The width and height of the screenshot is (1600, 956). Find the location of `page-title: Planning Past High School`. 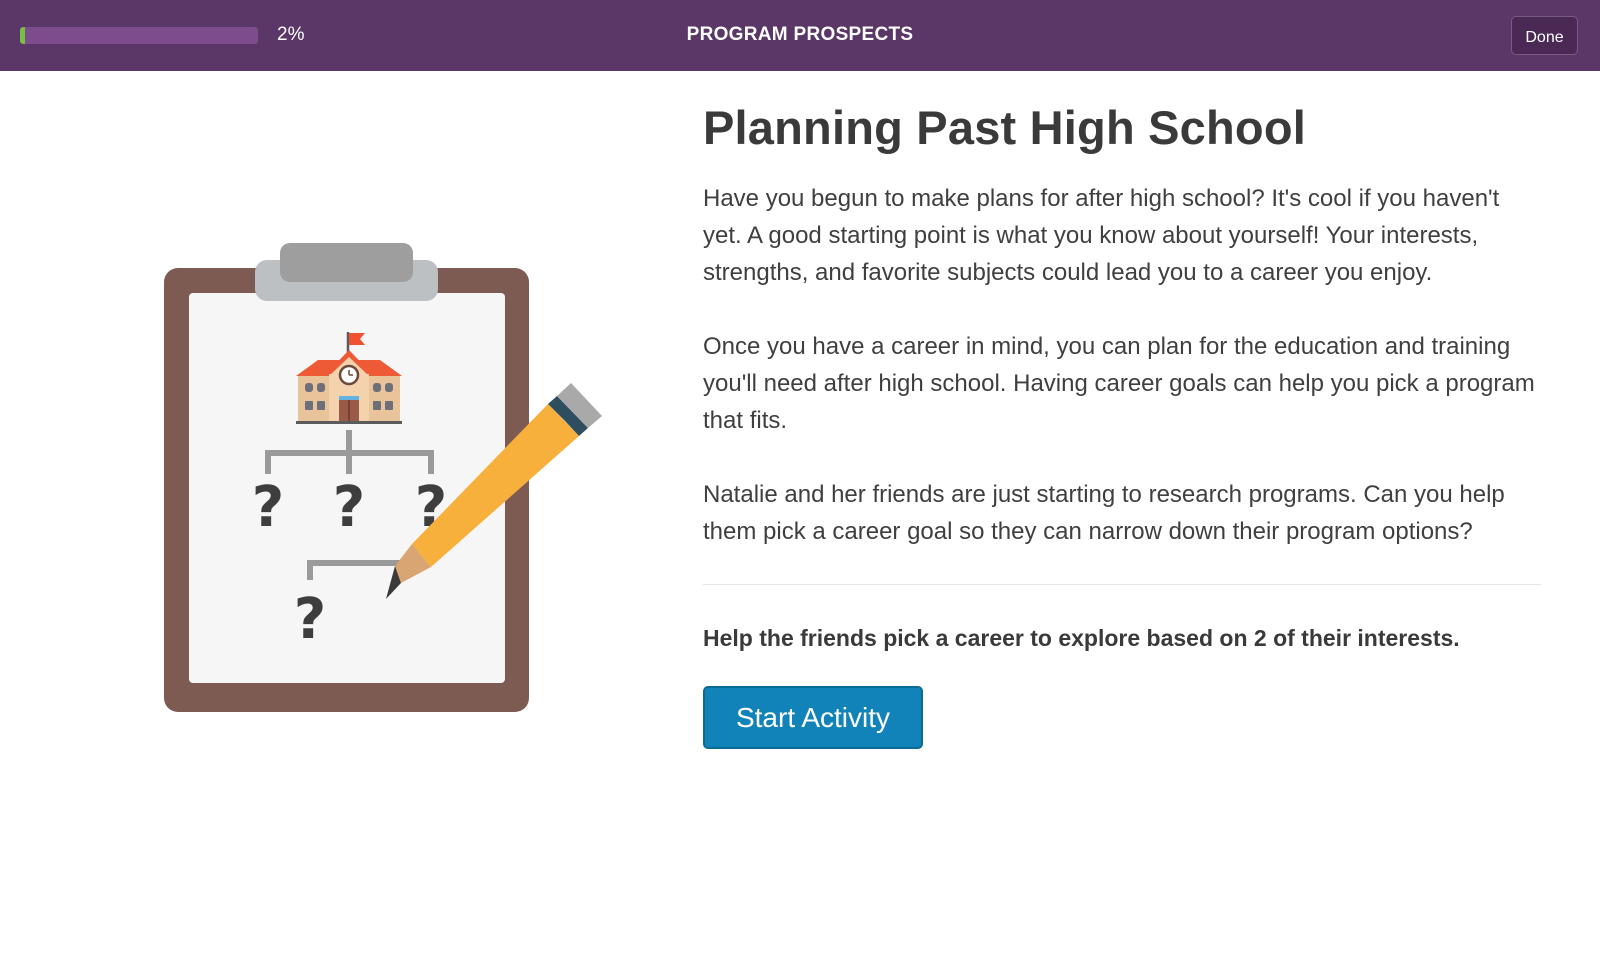

page-title: Planning Past High School is located at coordinates (1004, 127).